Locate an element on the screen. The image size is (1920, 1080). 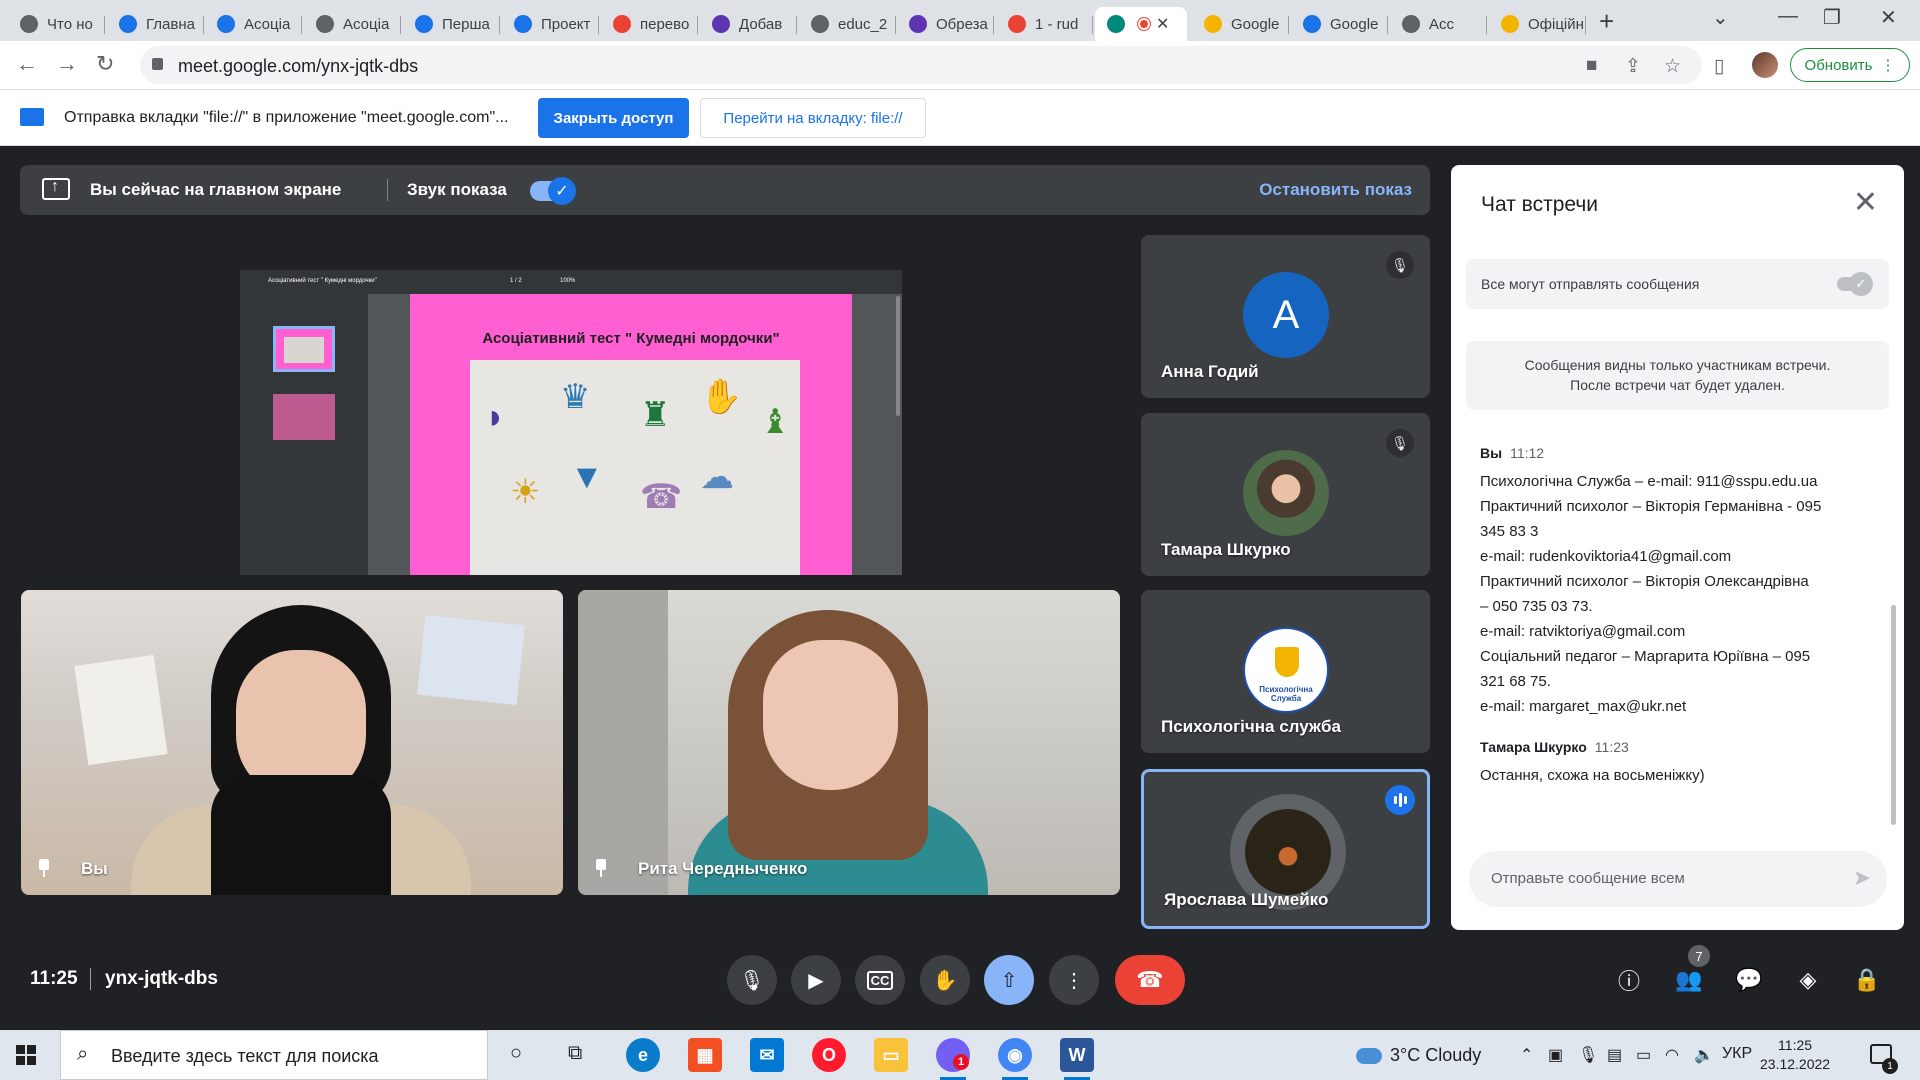
minimize-icon: — is located at coordinates (1788, 16).